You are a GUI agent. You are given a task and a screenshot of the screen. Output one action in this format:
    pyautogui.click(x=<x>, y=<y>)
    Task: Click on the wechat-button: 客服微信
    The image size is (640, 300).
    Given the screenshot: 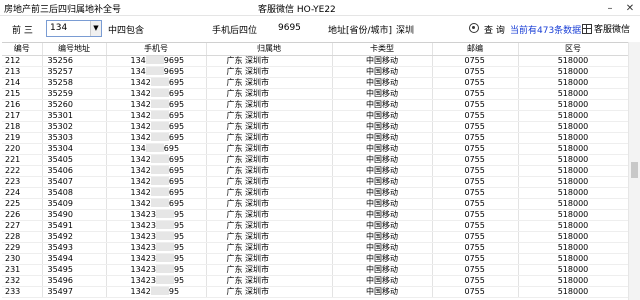 What is the action you would take?
    pyautogui.click(x=606, y=28)
    